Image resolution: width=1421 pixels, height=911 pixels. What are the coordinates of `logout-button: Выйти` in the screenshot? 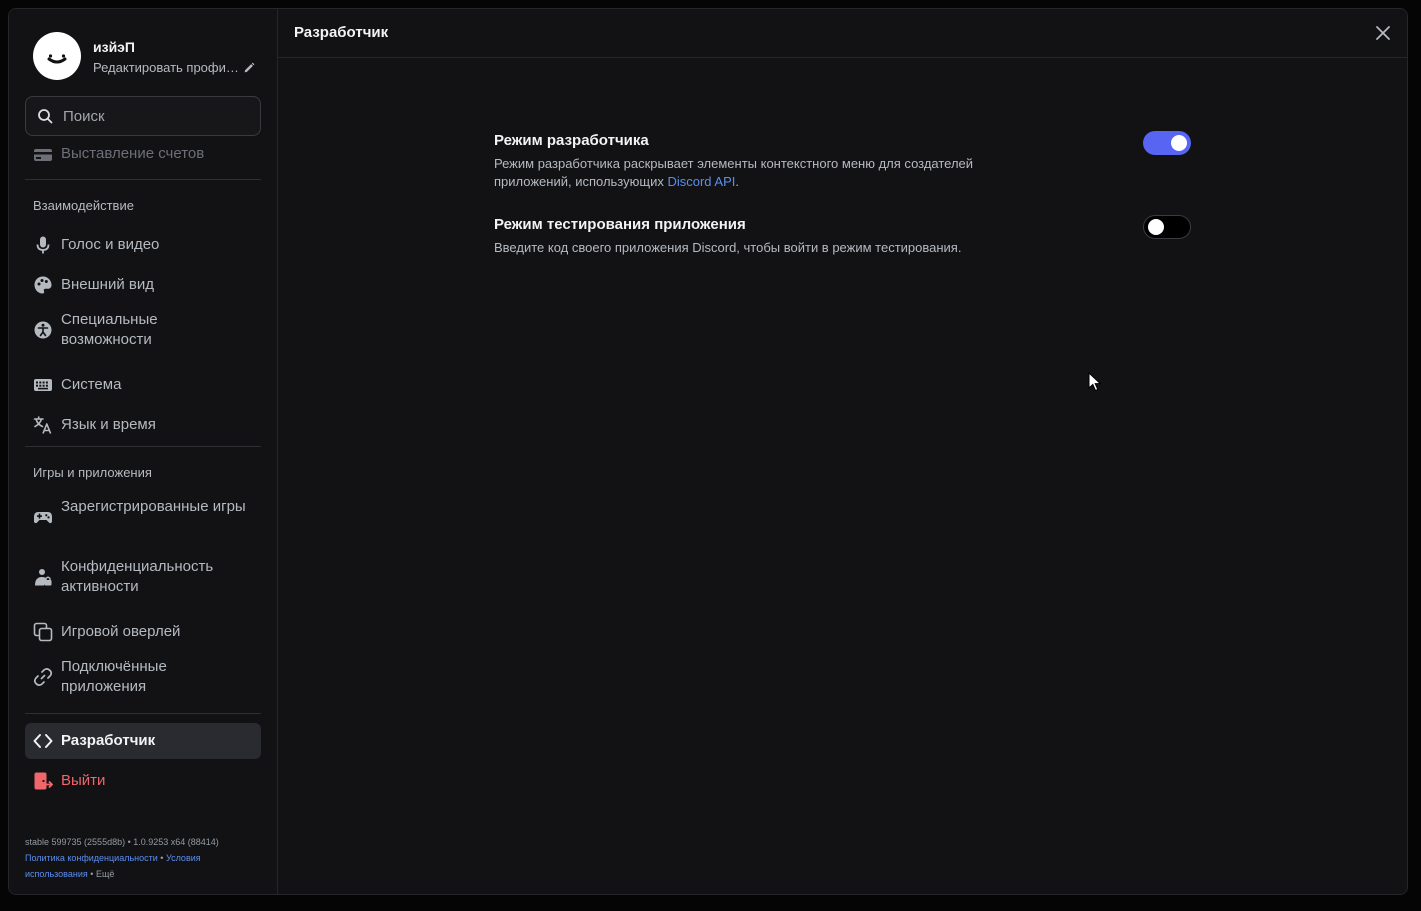 It's located at (143, 781).